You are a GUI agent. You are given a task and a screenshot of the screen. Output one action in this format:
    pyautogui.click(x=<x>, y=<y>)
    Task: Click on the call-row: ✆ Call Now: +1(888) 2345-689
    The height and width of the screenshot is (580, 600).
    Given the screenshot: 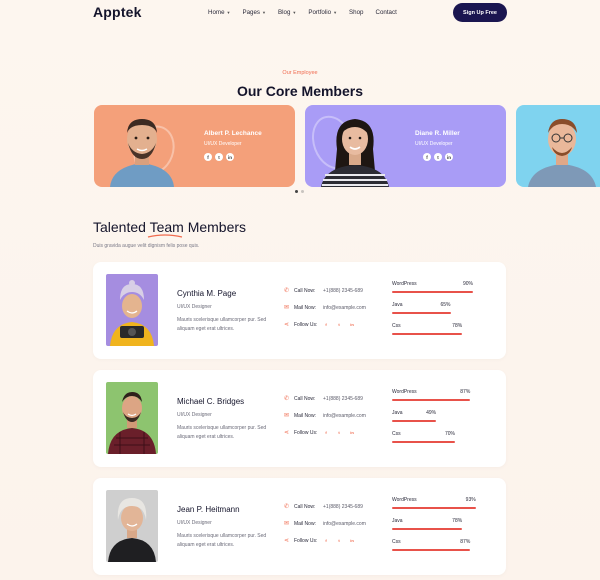 What is the action you would take?
    pyautogui.click(x=323, y=291)
    